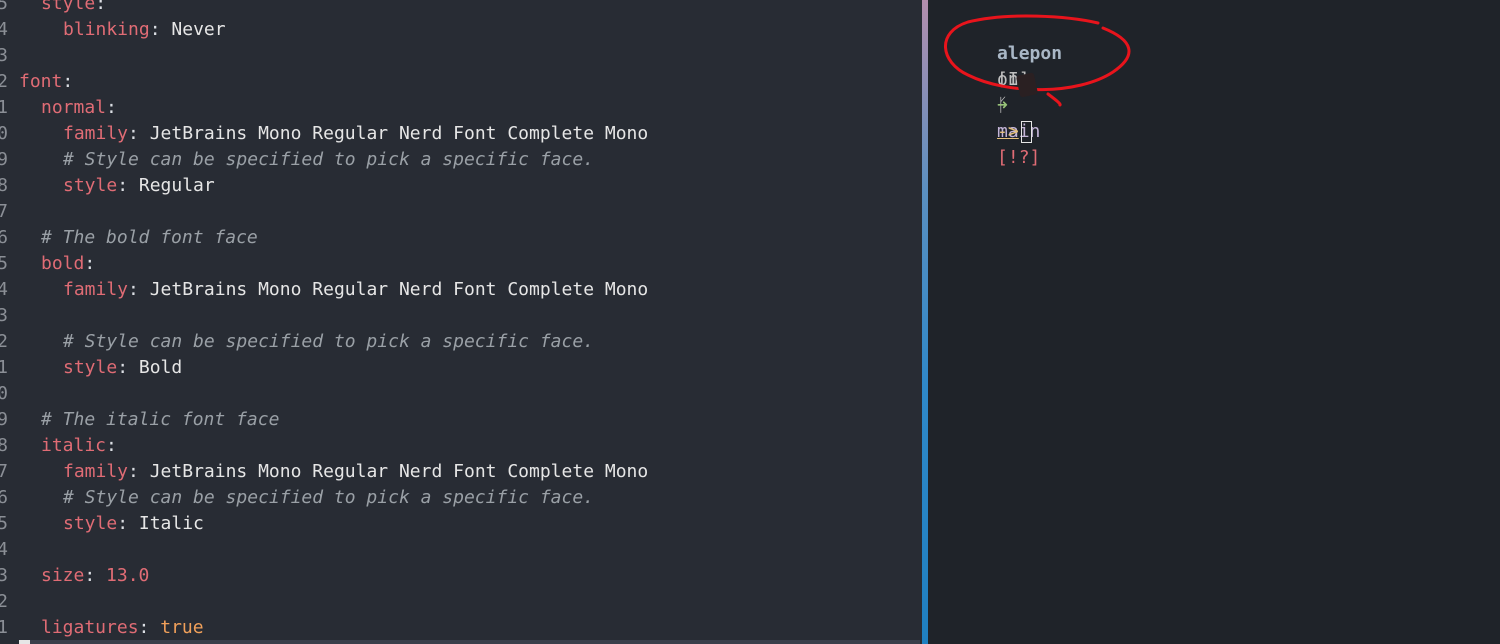 This screenshot has height=644, width=1500. I want to click on yaml-comment: # The bold font face, so click(149, 237).